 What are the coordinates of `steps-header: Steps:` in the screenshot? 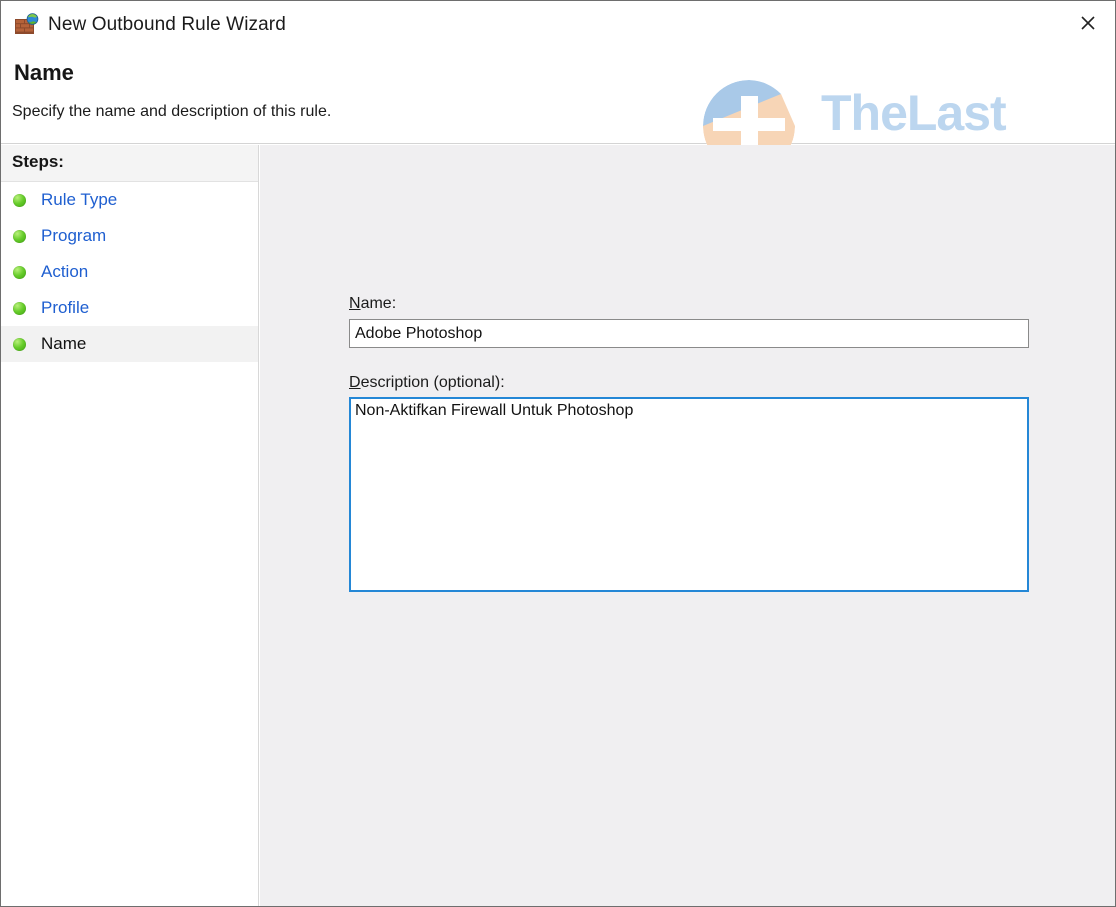 It's located at (129, 163).